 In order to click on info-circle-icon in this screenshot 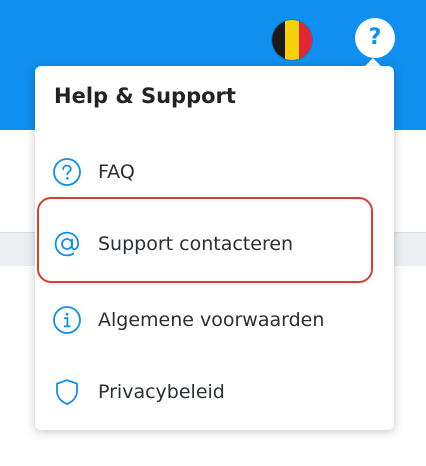, I will do `click(67, 320)`.